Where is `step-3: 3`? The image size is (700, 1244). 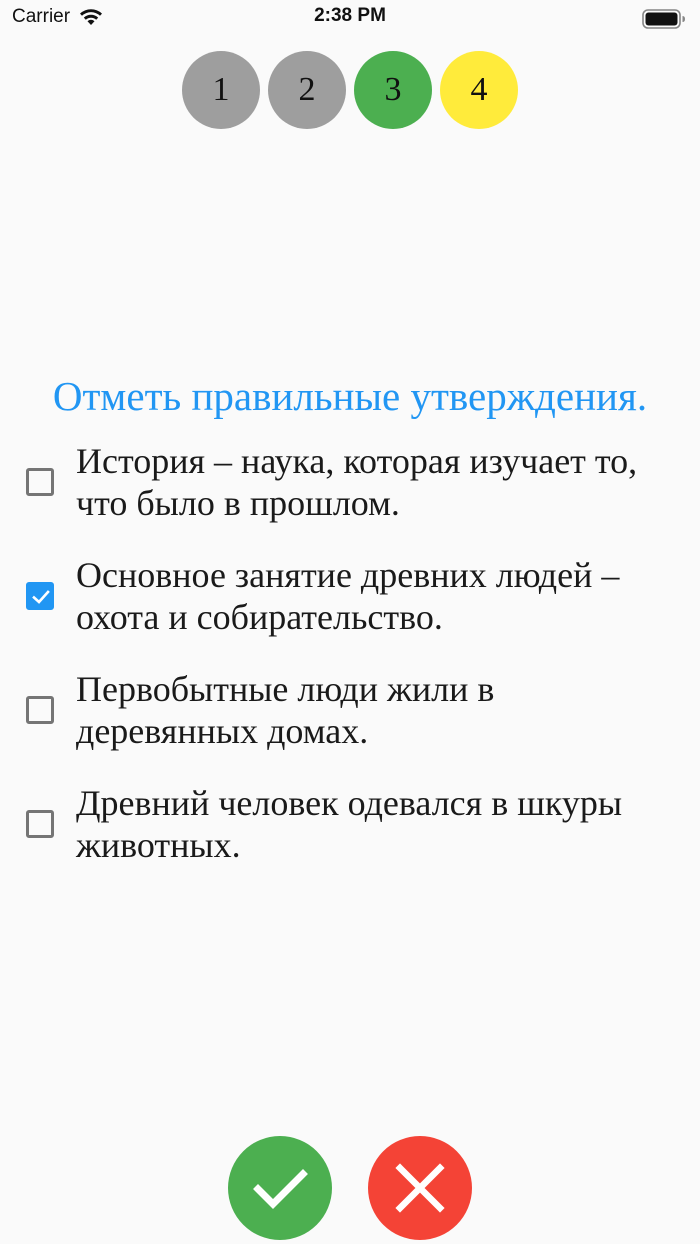
step-3: 3 is located at coordinates (393, 90).